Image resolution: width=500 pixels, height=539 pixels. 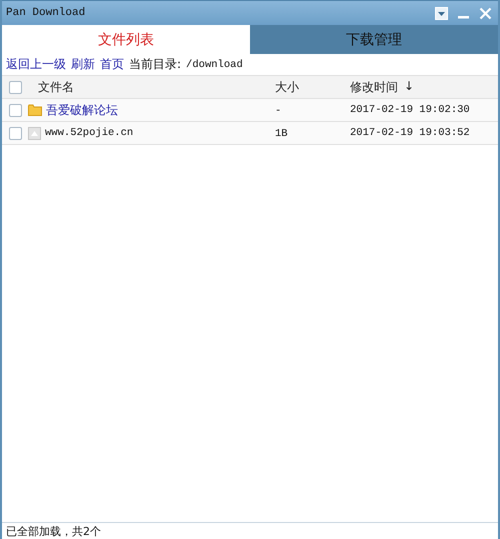 What do you see at coordinates (287, 87) in the screenshot?
I see `column-header: 大小` at bounding box center [287, 87].